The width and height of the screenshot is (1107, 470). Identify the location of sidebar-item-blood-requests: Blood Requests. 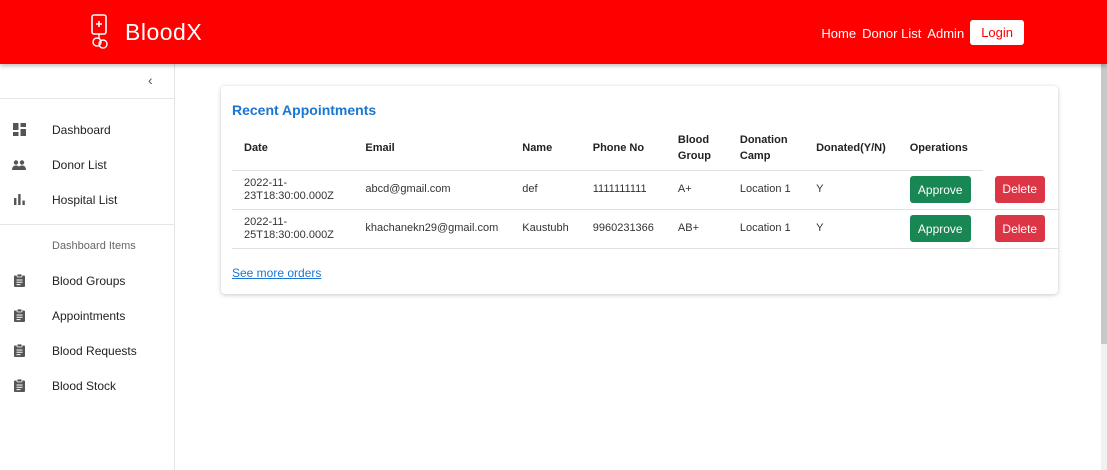
(87, 350).